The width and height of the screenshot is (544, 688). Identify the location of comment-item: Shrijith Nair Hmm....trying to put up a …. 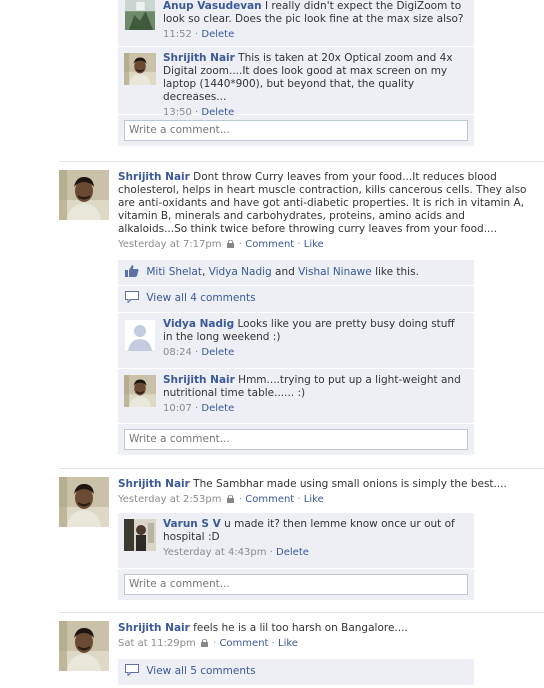
(296, 396).